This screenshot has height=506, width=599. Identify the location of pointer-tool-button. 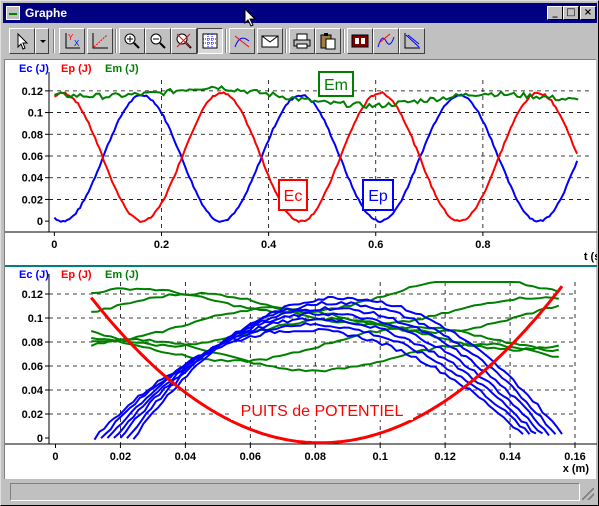
(22, 41).